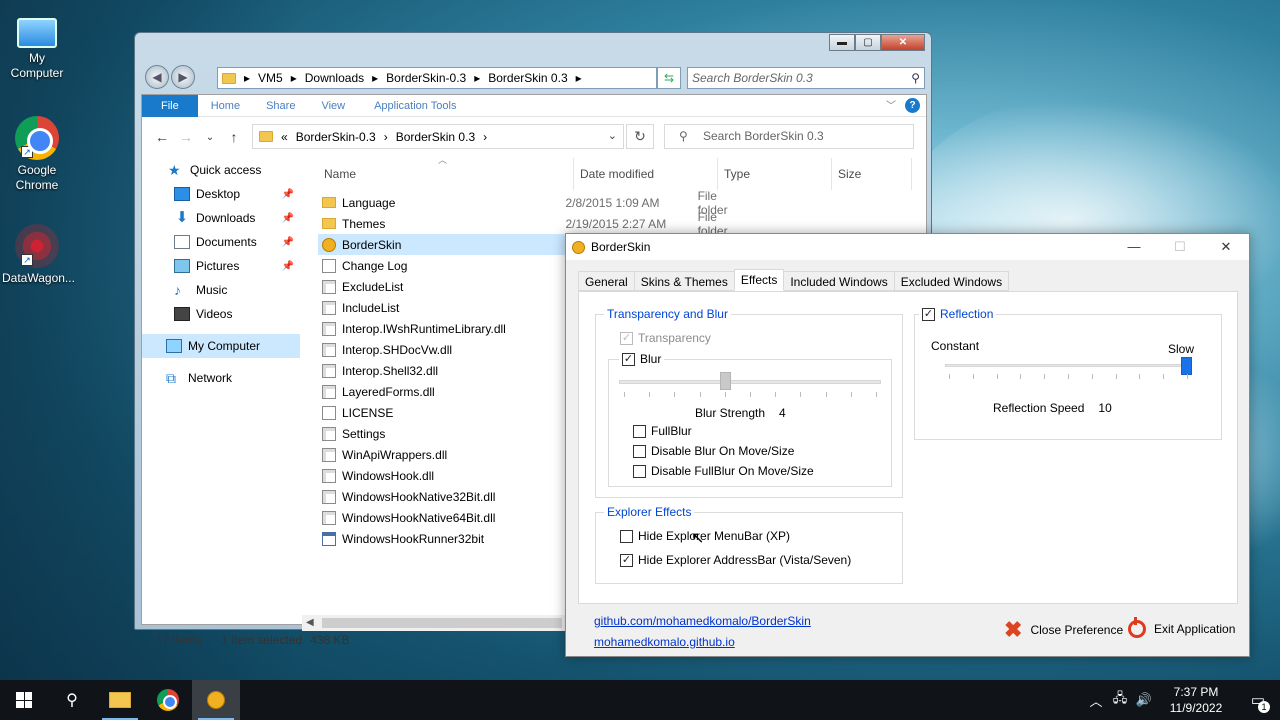 The image size is (1280, 720). Describe the element at coordinates (446, 174) in the screenshot. I see `column-header-name: Name` at that location.